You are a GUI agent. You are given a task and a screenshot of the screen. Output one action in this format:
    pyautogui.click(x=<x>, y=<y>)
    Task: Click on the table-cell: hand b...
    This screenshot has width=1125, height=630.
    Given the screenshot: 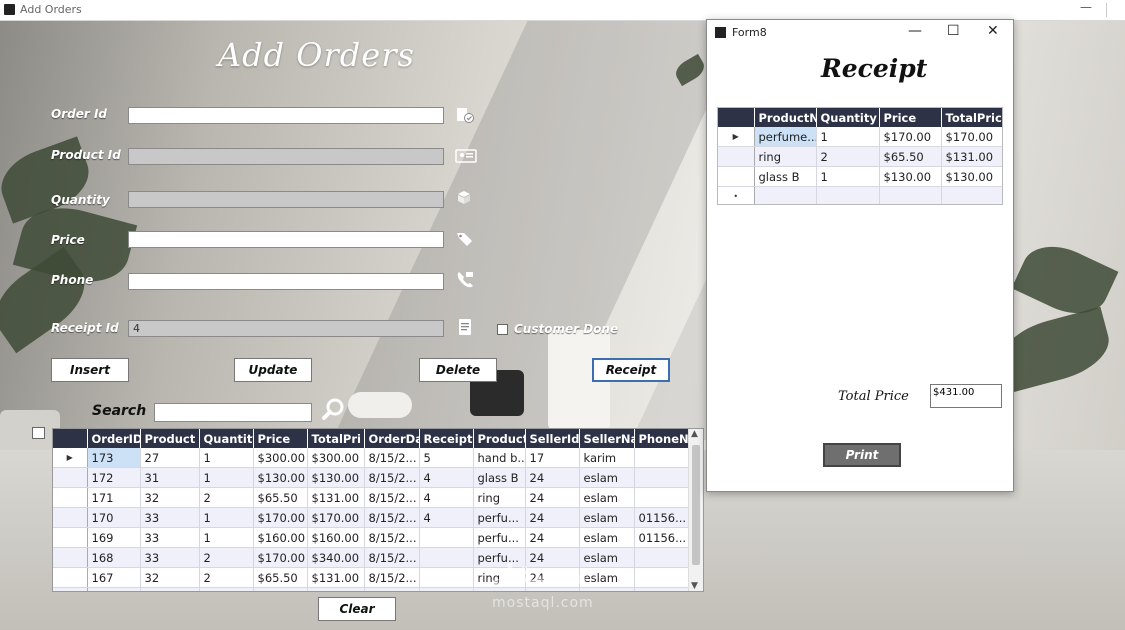 What is the action you would take?
    pyautogui.click(x=499, y=458)
    